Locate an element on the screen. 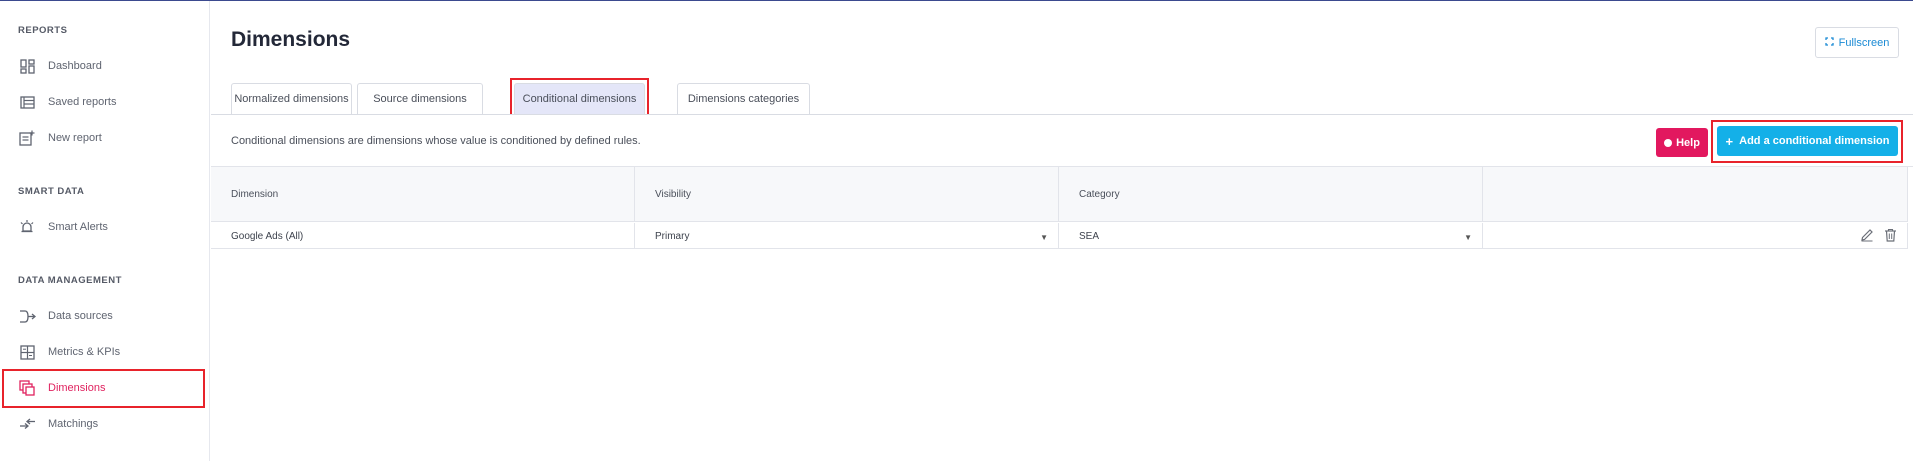 The width and height of the screenshot is (1913, 461). sidebar-item-label: Smart Alerts is located at coordinates (78, 227).